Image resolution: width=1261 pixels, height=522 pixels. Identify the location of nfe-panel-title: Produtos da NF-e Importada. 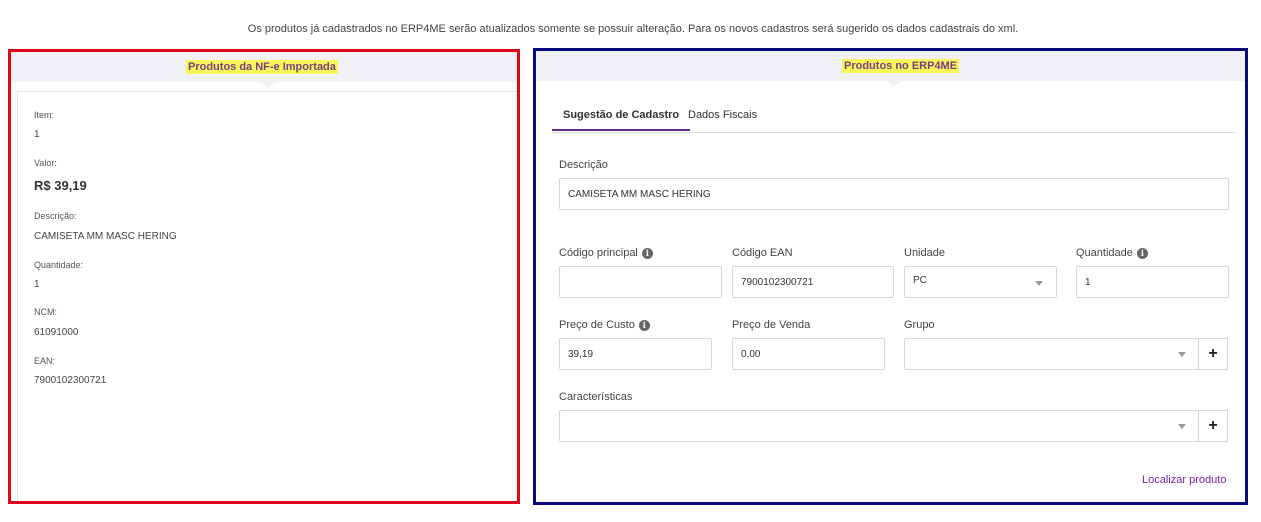
(262, 67).